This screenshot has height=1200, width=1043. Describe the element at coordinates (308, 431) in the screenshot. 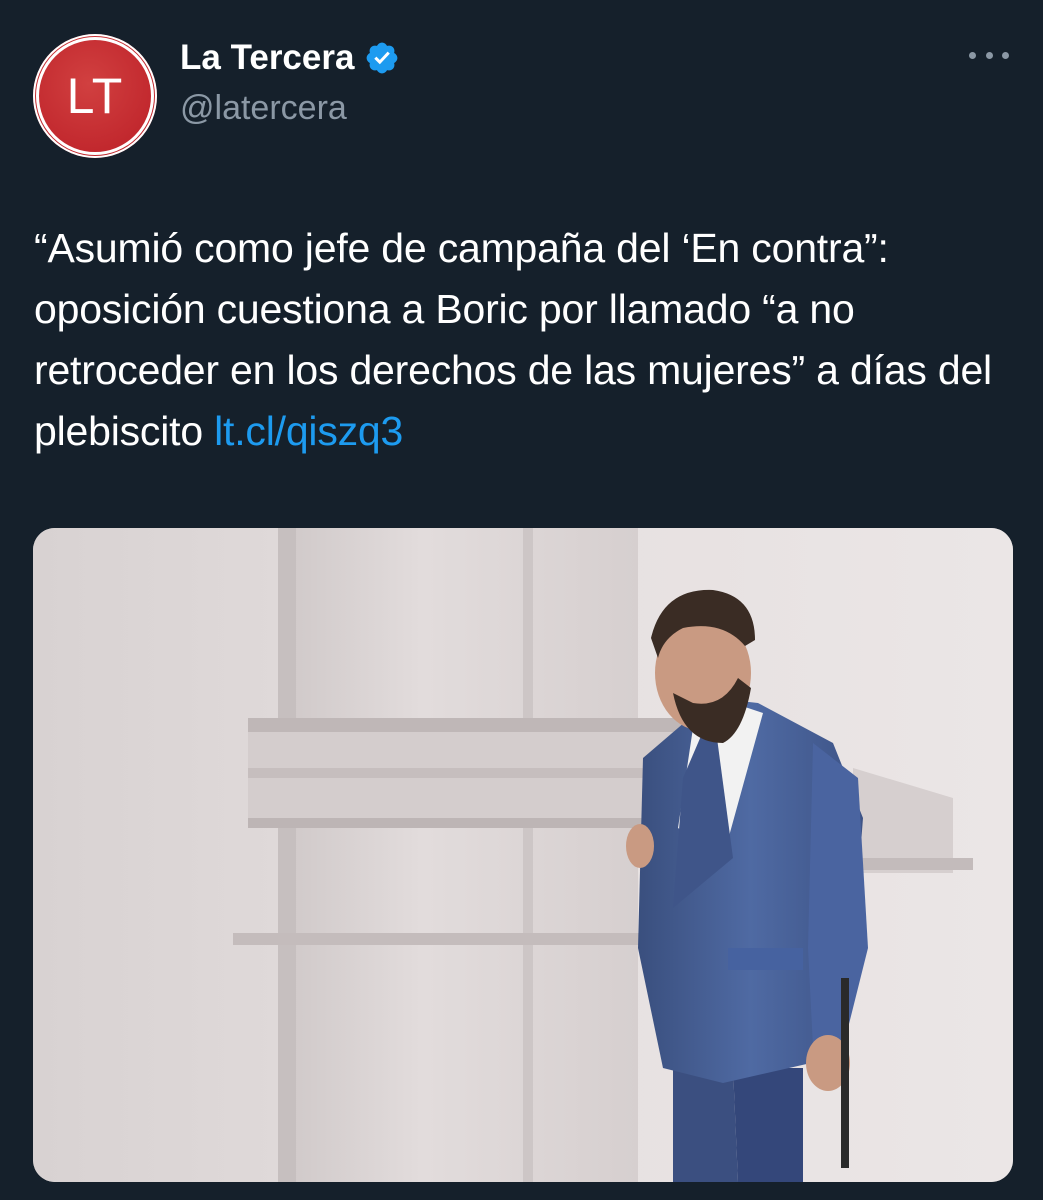

I see `tweet-link: lt.cl/qiszq3` at that location.